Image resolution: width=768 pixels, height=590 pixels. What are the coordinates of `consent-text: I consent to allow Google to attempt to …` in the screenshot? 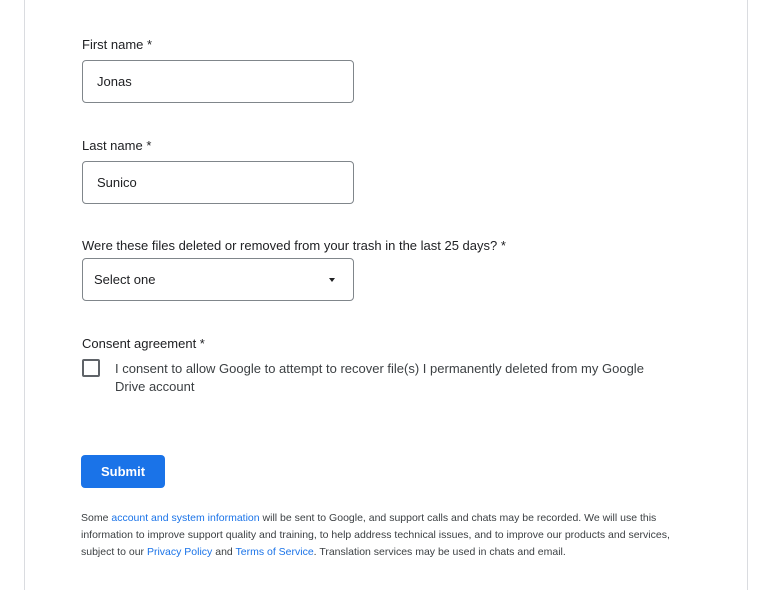 It's located at (379, 377).